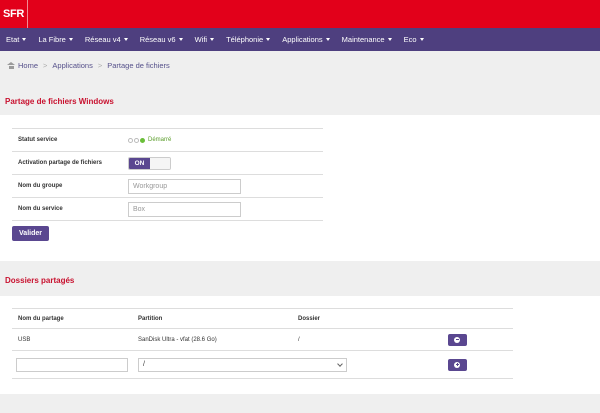 This screenshot has height=413, width=600. Describe the element at coordinates (40, 209) in the screenshot. I see `service-label: Nom du service` at that location.